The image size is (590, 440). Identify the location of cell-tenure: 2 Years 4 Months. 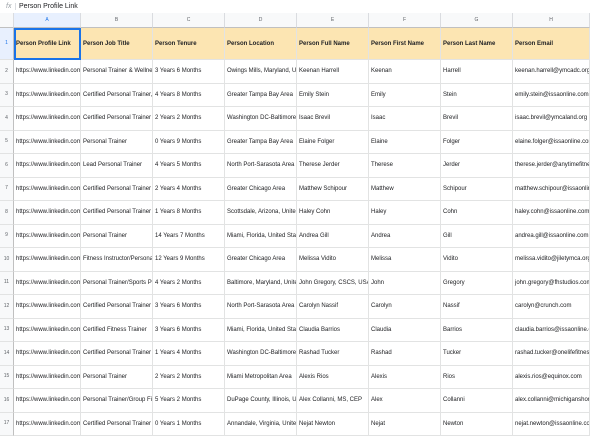
(189, 189).